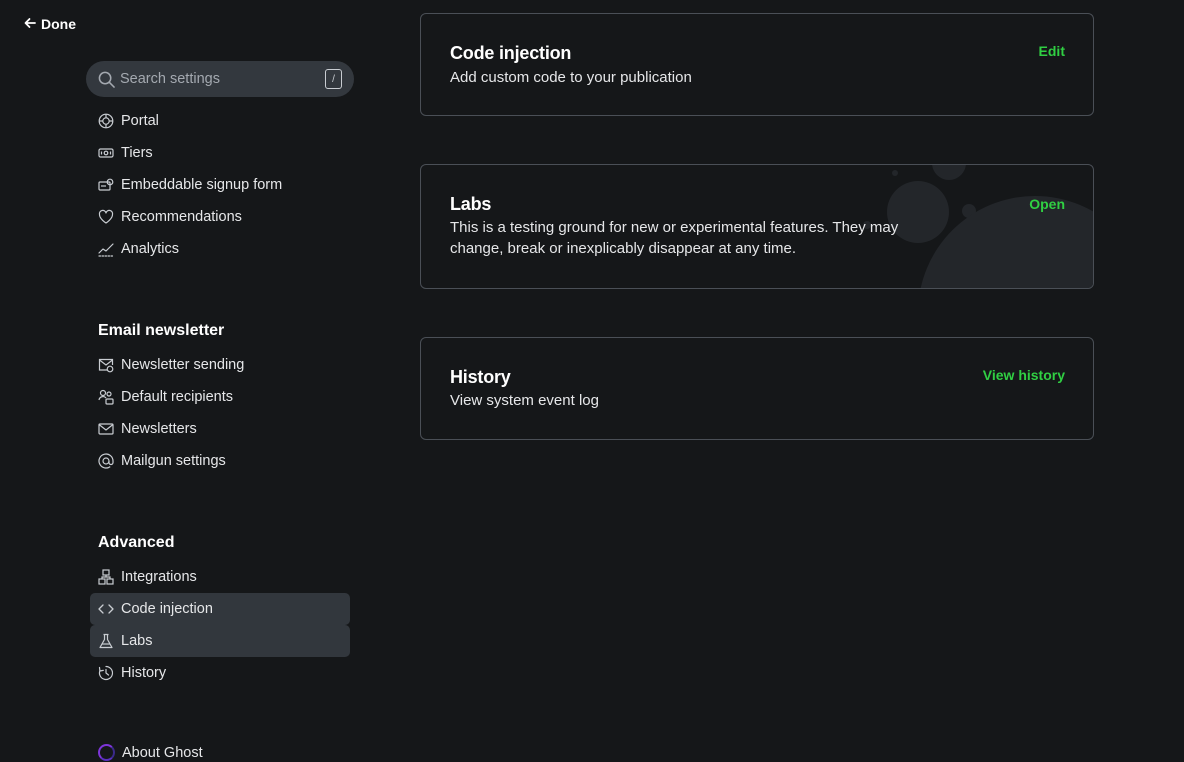  Describe the element at coordinates (571, 77) in the screenshot. I see `card-description: Add custom code to your publication` at that location.